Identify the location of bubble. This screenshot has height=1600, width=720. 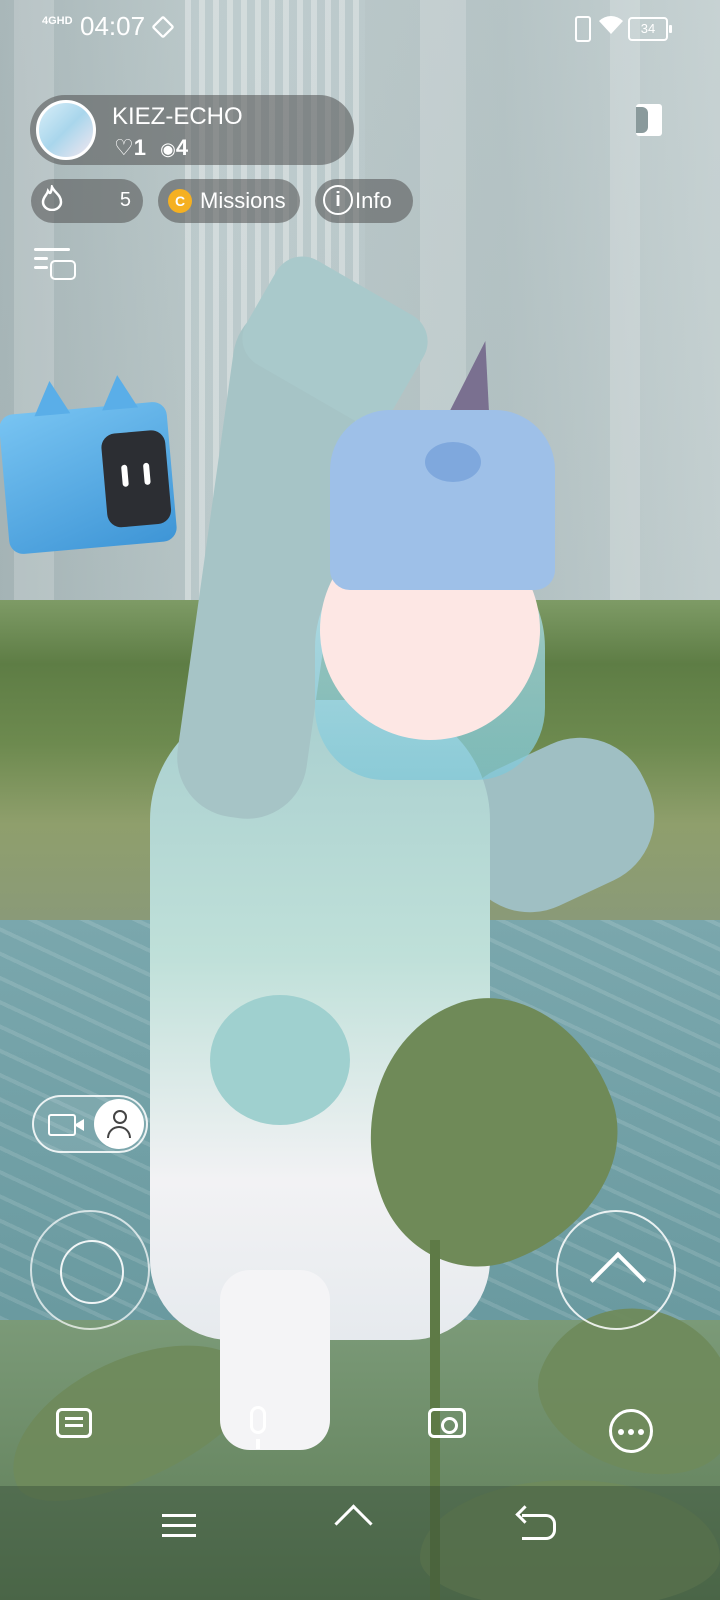
(63, 270).